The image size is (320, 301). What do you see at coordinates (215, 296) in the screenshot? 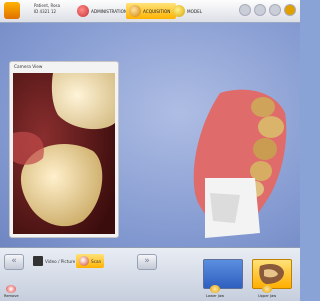
I see `lower-jaw-label: Lower Jaw` at bounding box center [215, 296].